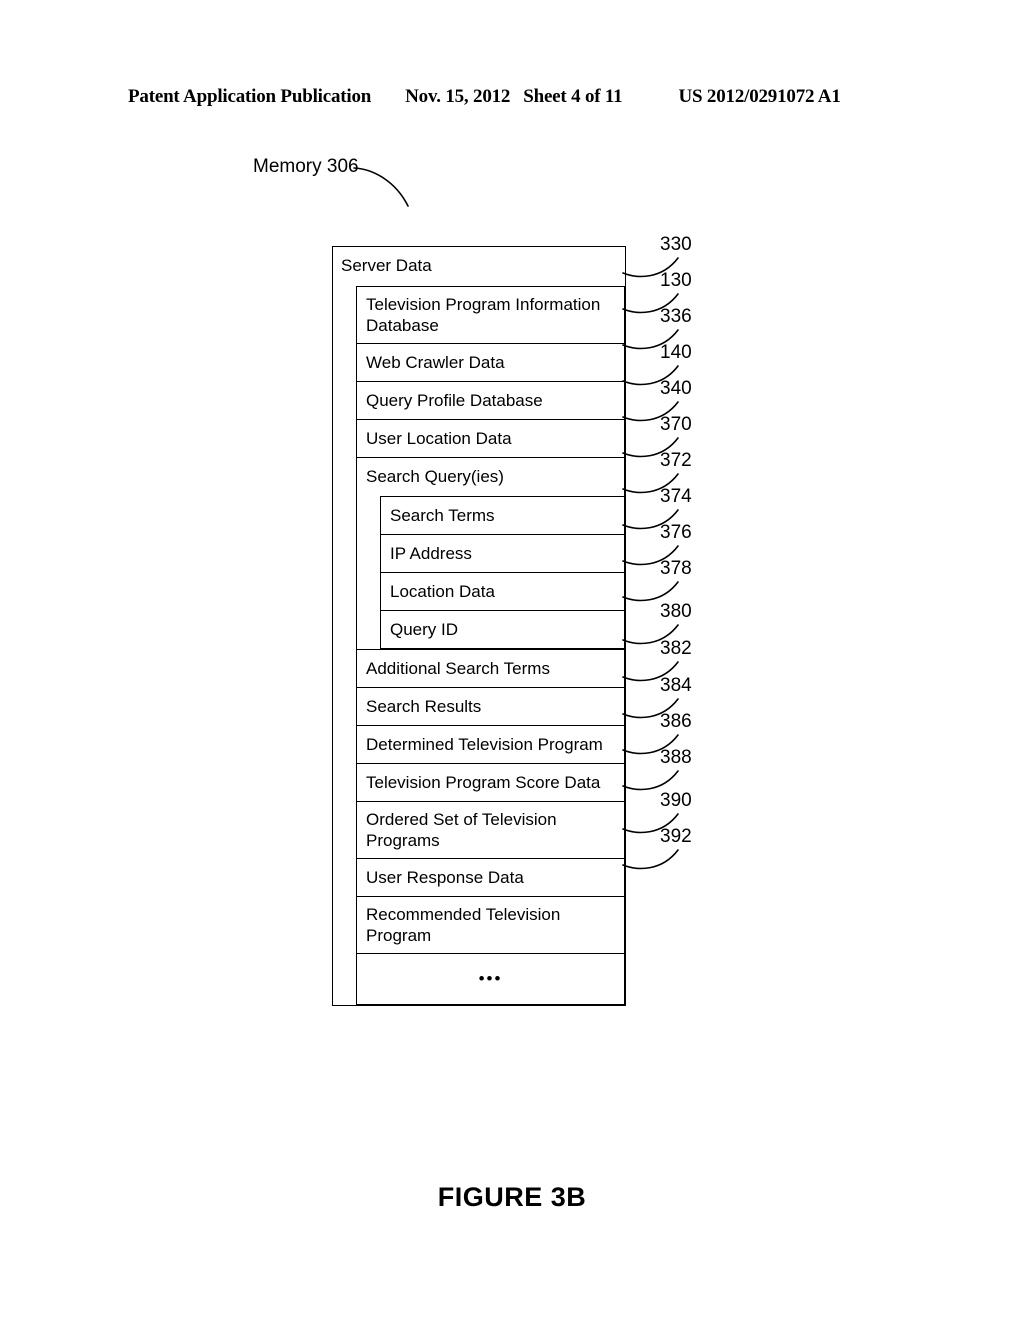 The height and width of the screenshot is (1320, 1024). Describe the element at coordinates (676, 532) in the screenshot. I see `ref-numeral-376: 376` at that location.